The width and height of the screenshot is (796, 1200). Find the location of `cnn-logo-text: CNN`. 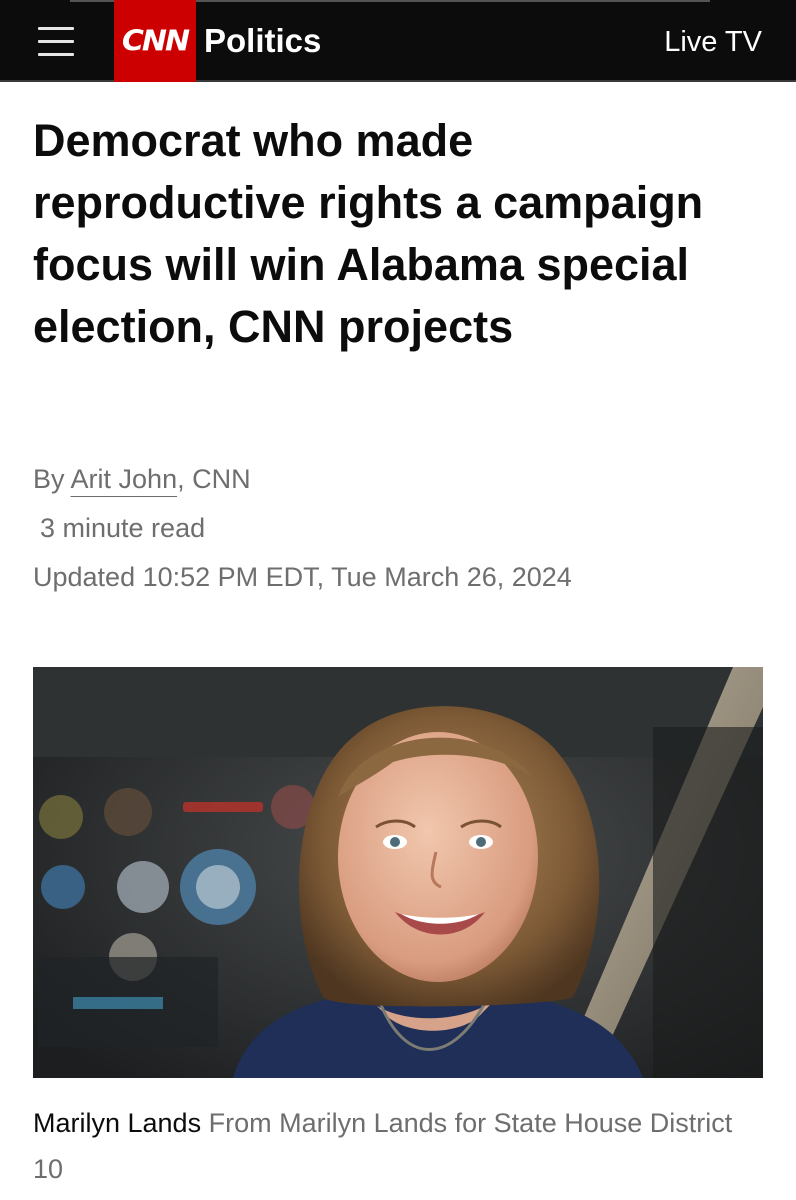

cnn-logo-text: CNN is located at coordinates (155, 41).